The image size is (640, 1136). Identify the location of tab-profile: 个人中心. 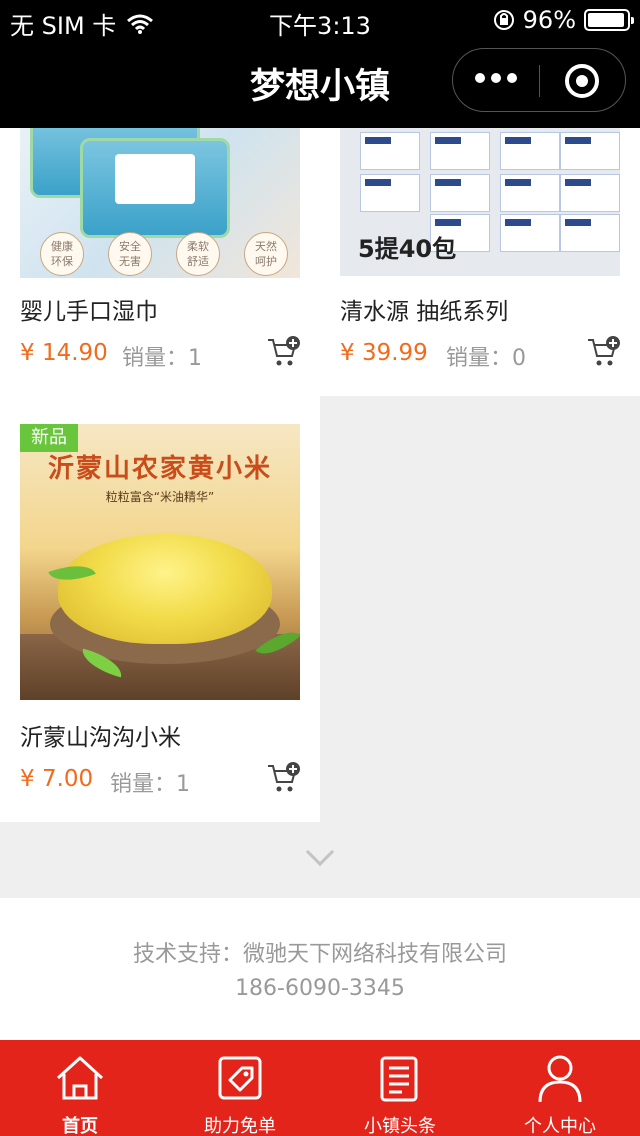
(560, 1088).